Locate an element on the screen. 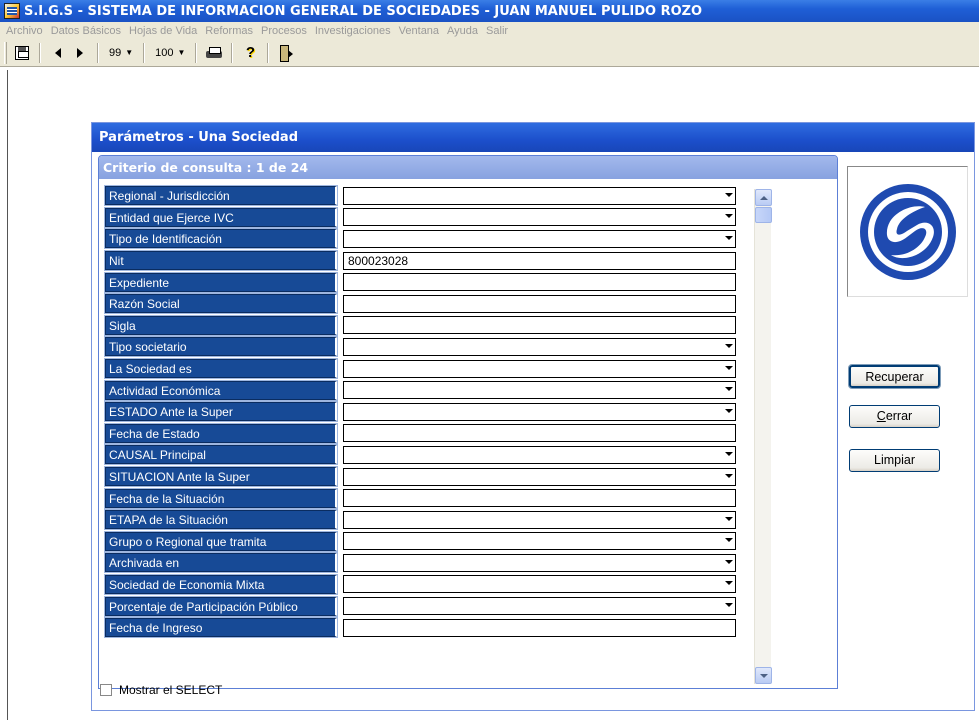 The width and height of the screenshot is (979, 720). criteria-row: Tipo societario is located at coordinates (430, 347).